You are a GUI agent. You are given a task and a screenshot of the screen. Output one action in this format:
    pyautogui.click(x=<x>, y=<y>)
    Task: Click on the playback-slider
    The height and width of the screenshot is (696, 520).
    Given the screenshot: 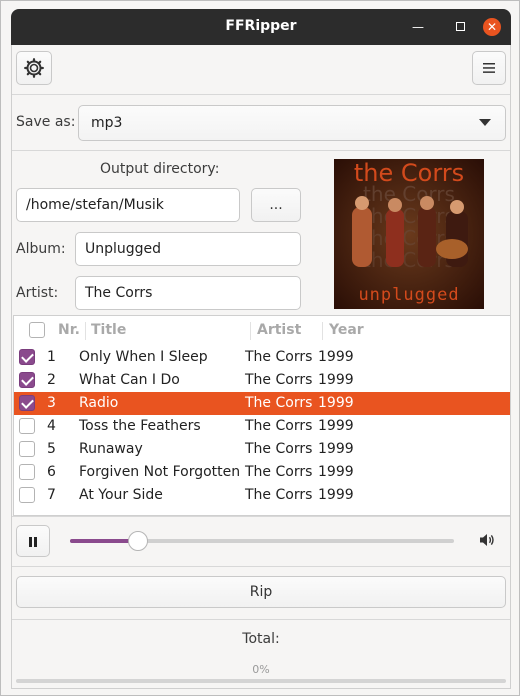 What is the action you would take?
    pyautogui.click(x=262, y=541)
    